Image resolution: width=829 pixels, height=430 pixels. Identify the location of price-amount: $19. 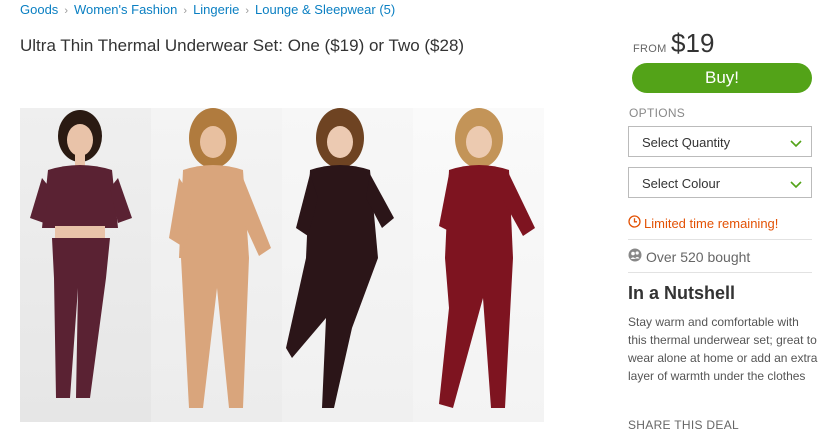
(693, 43).